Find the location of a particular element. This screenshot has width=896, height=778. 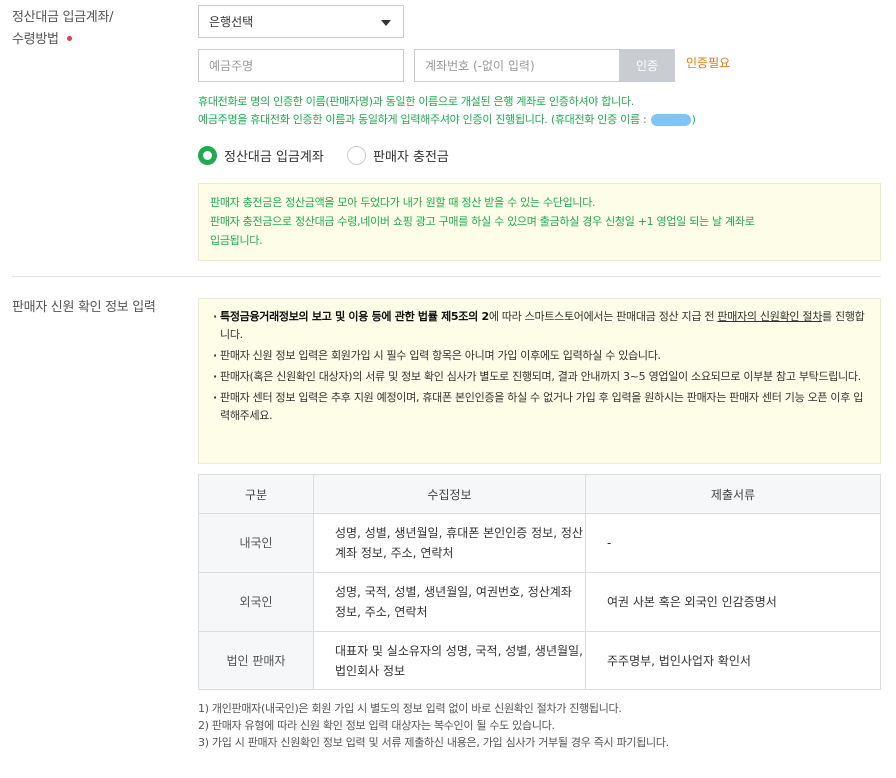

table-cell-type: 내국인 is located at coordinates (256, 543).